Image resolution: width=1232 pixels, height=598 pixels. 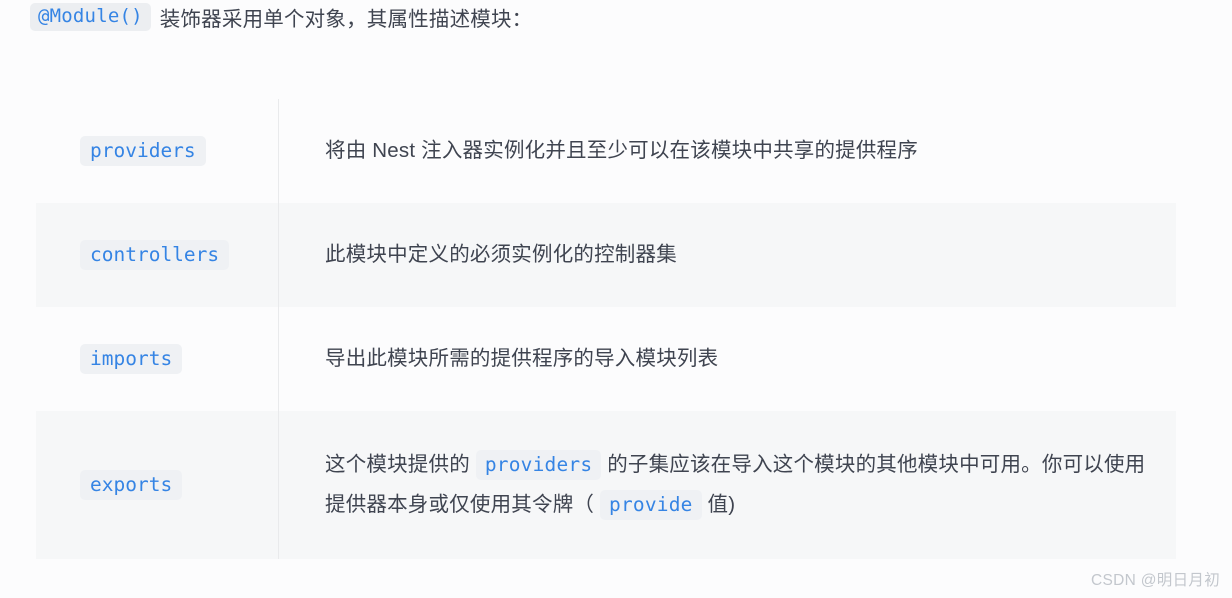 I want to click on property-name-controllers: controllers, so click(x=155, y=255).